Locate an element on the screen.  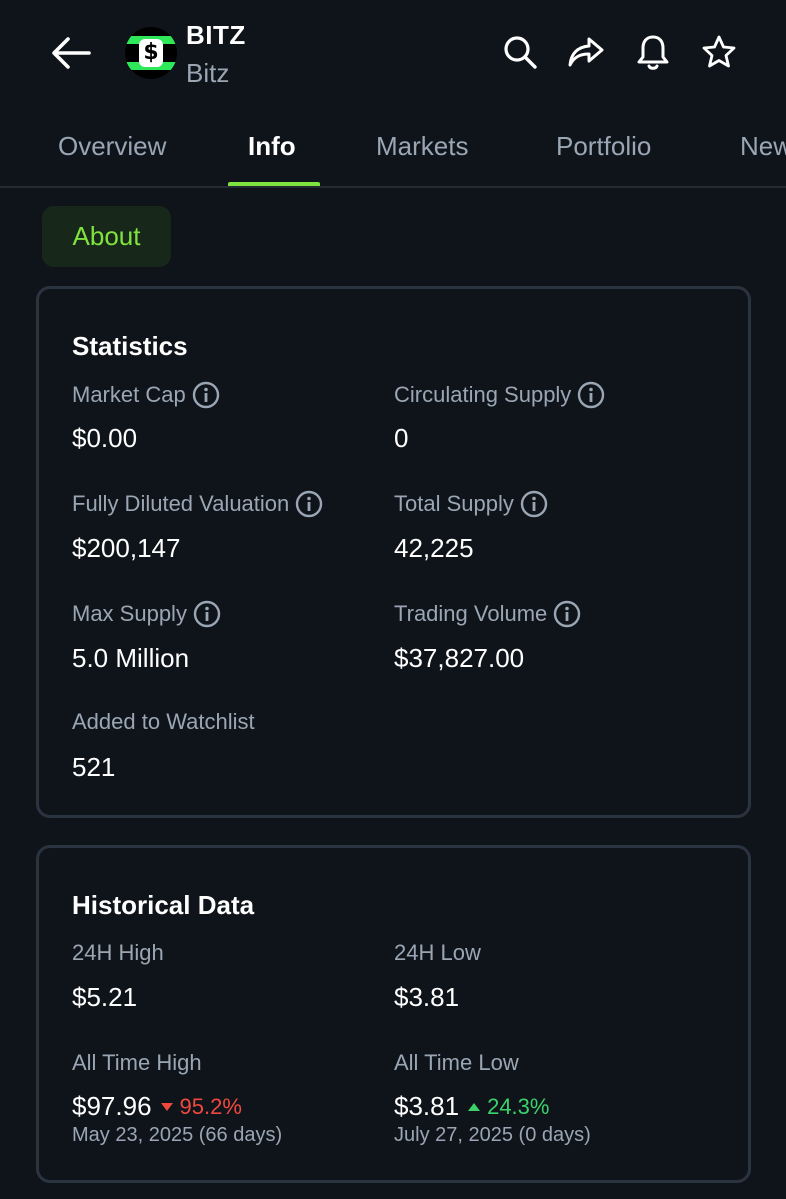
high-24h-label: 24H High is located at coordinates (118, 952).